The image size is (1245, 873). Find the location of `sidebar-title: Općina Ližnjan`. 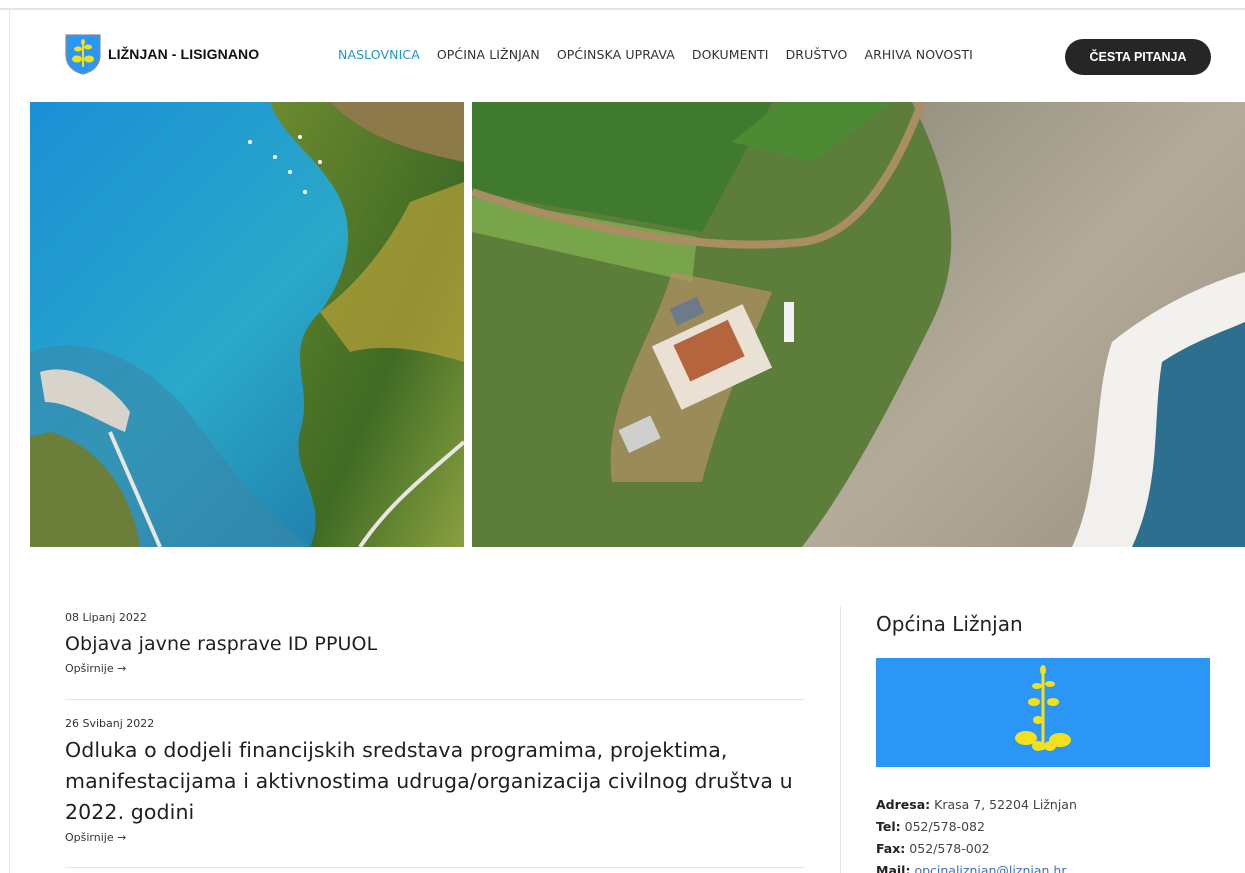

sidebar-title: Općina Ližnjan is located at coordinates (949, 624).